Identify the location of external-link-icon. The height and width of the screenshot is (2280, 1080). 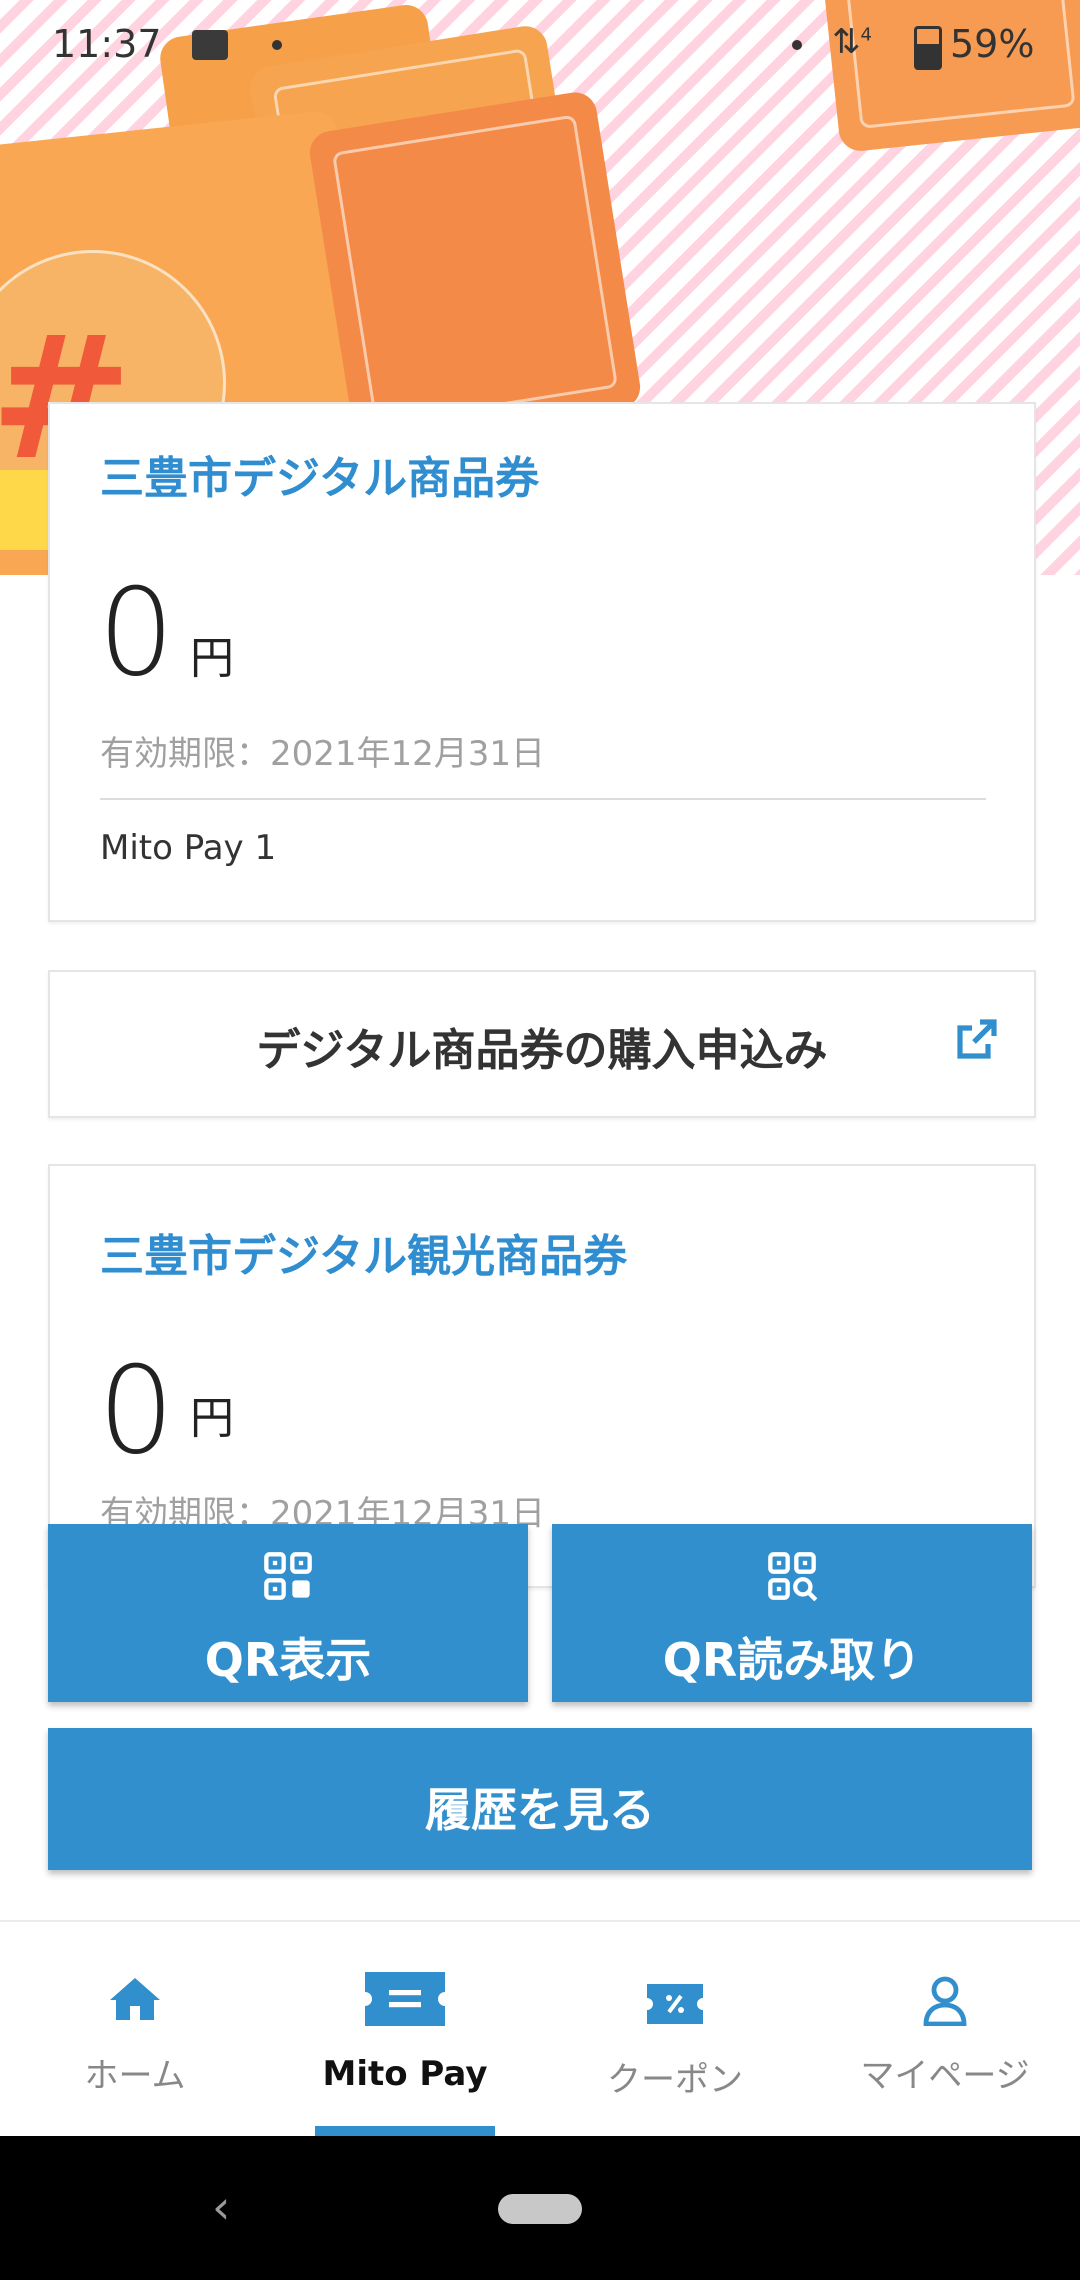
(977, 1039).